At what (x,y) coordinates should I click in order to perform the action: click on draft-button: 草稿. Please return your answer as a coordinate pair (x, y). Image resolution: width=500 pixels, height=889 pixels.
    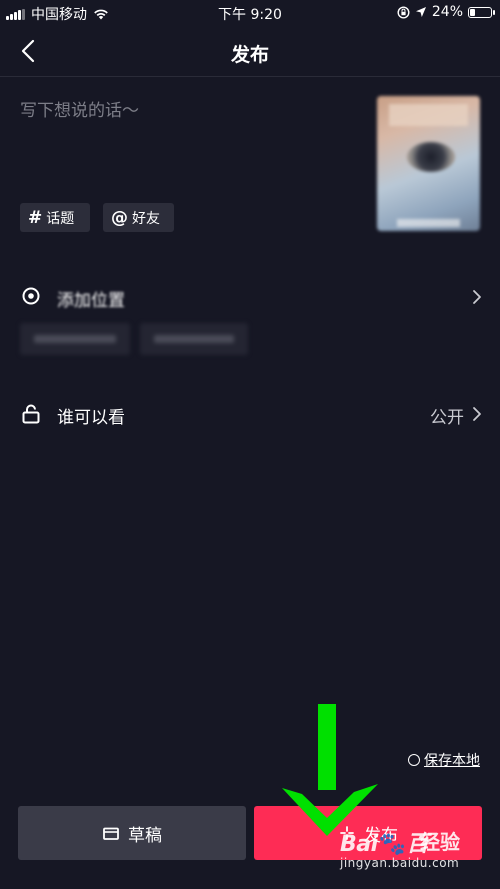
    Looking at the image, I should click on (132, 833).